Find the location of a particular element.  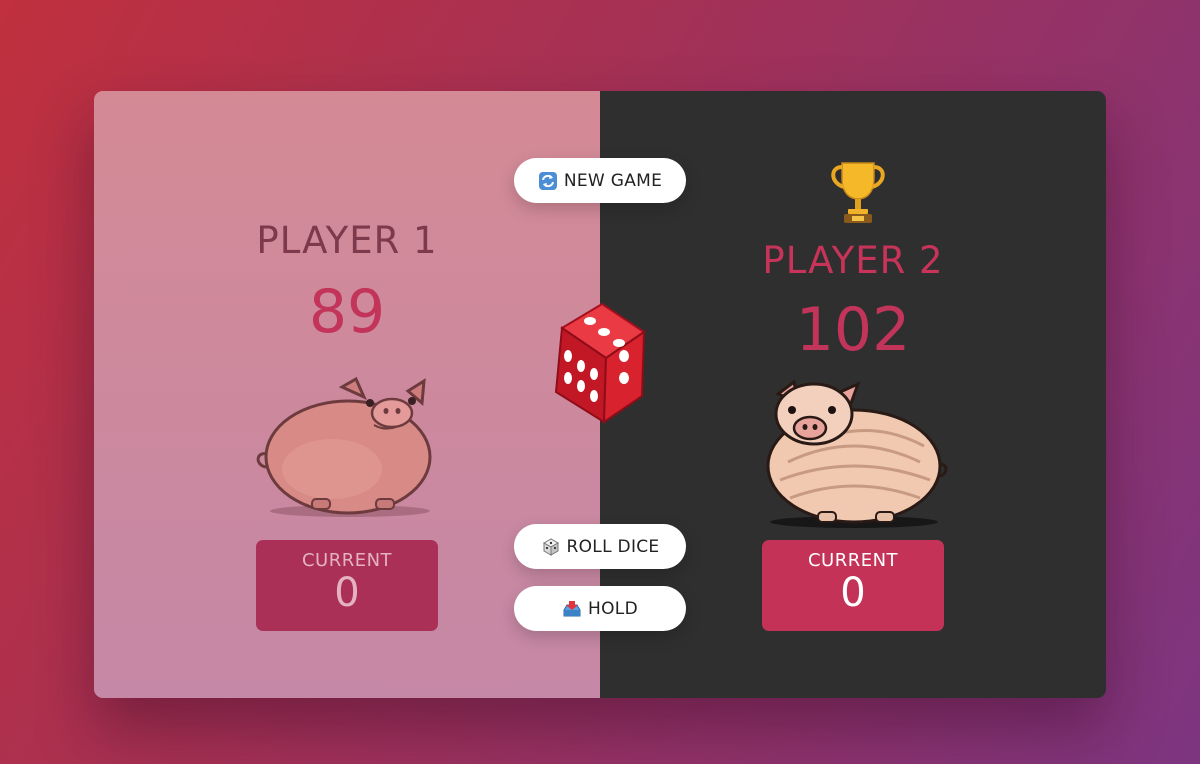

new-game-button: NEW GAME is located at coordinates (600, 180).